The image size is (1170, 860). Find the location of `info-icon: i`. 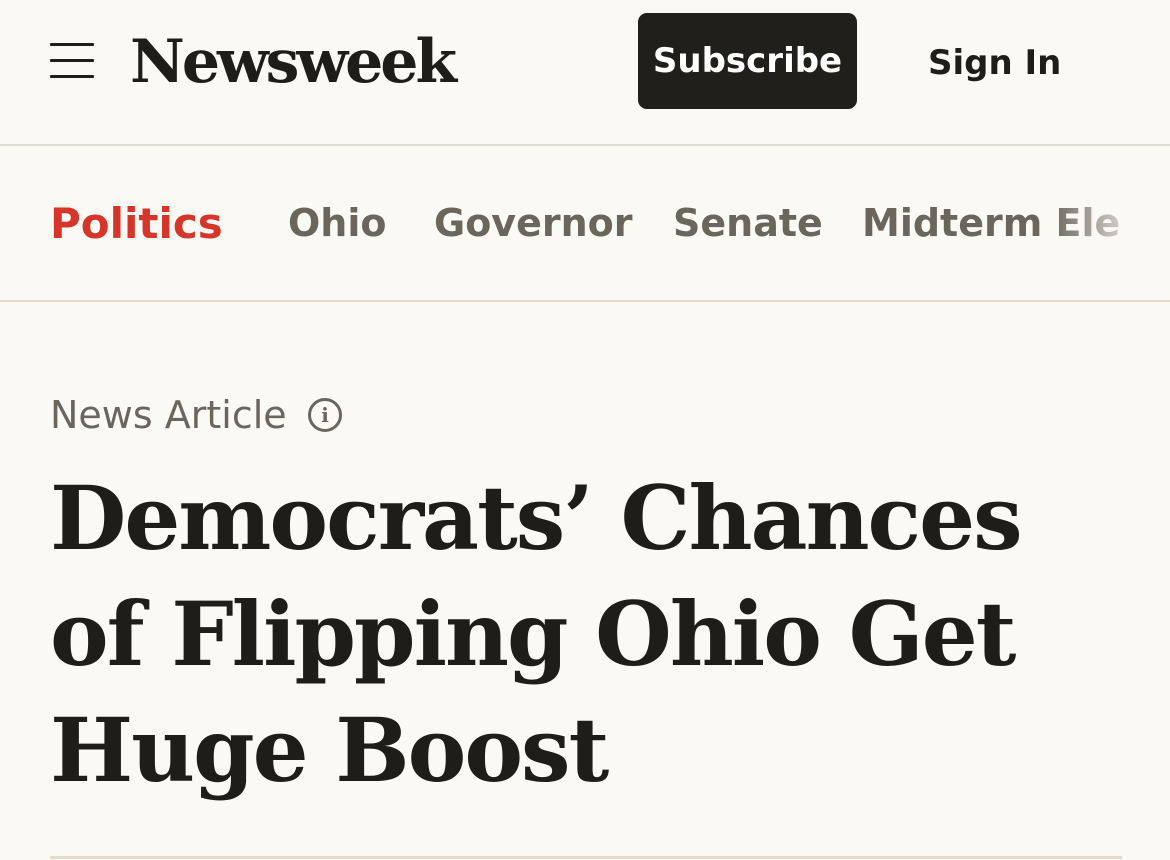

info-icon: i is located at coordinates (325, 415).